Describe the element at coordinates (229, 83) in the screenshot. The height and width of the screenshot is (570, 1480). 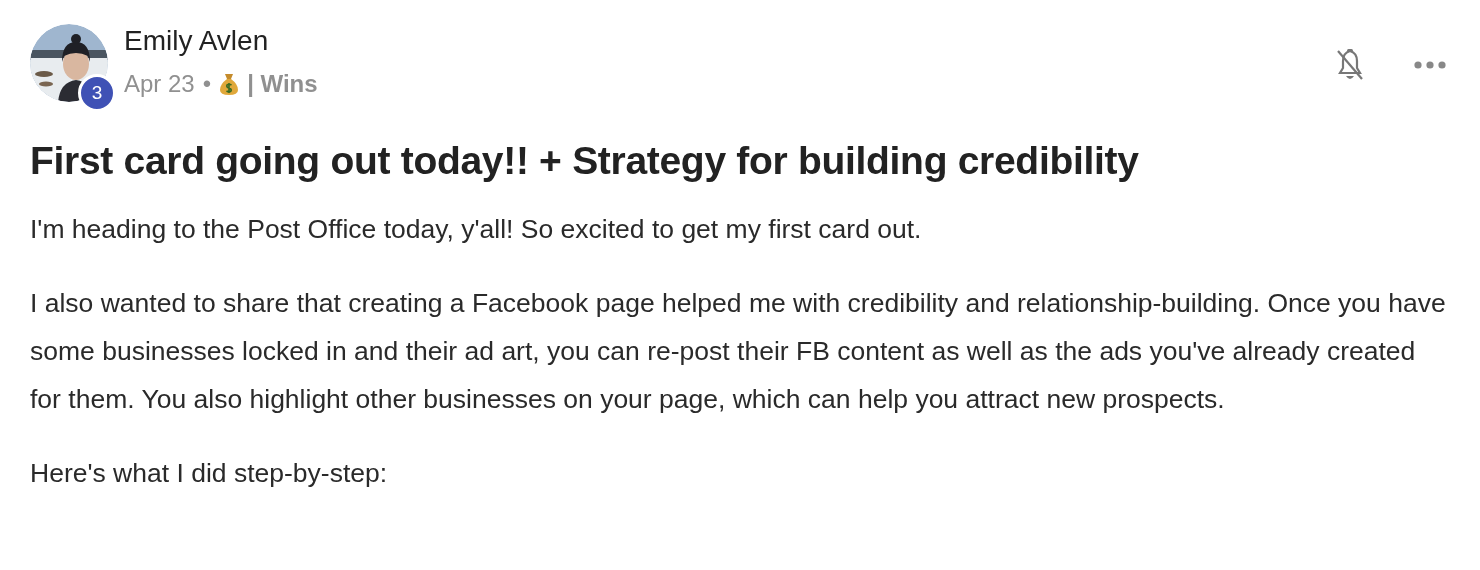
I see `money-bag-icon` at that location.